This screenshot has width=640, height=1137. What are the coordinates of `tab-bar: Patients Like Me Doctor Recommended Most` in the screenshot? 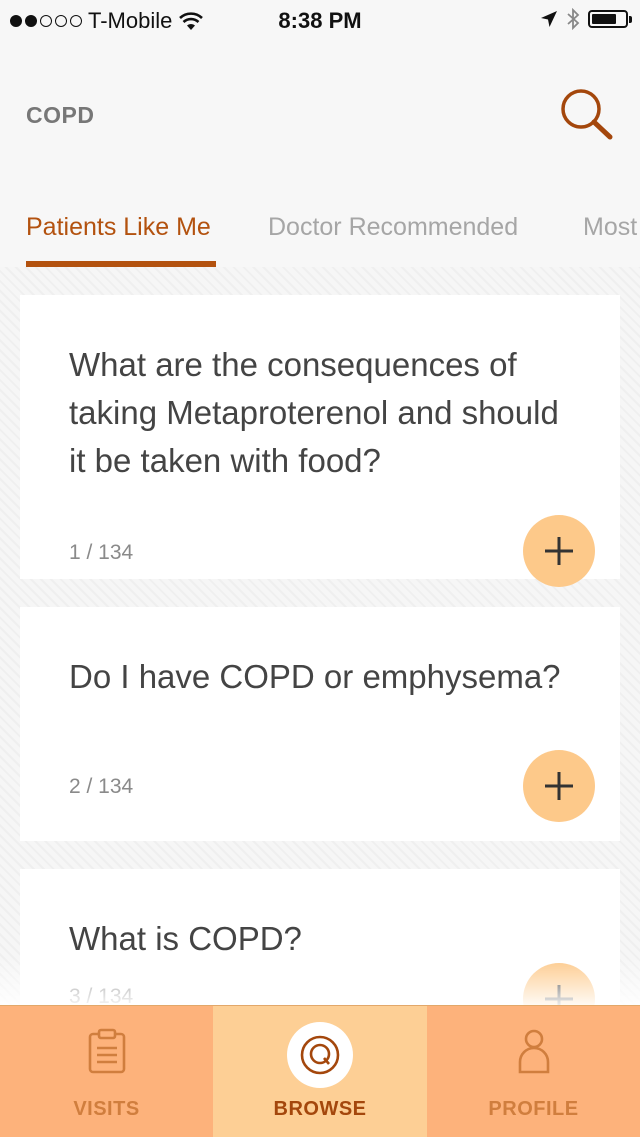 It's located at (320, 236).